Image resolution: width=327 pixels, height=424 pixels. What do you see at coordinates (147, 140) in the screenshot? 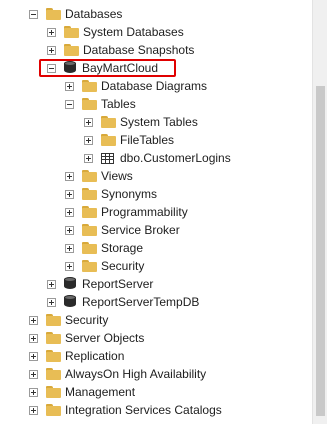
I see `tree-node-label: FileTables` at bounding box center [147, 140].